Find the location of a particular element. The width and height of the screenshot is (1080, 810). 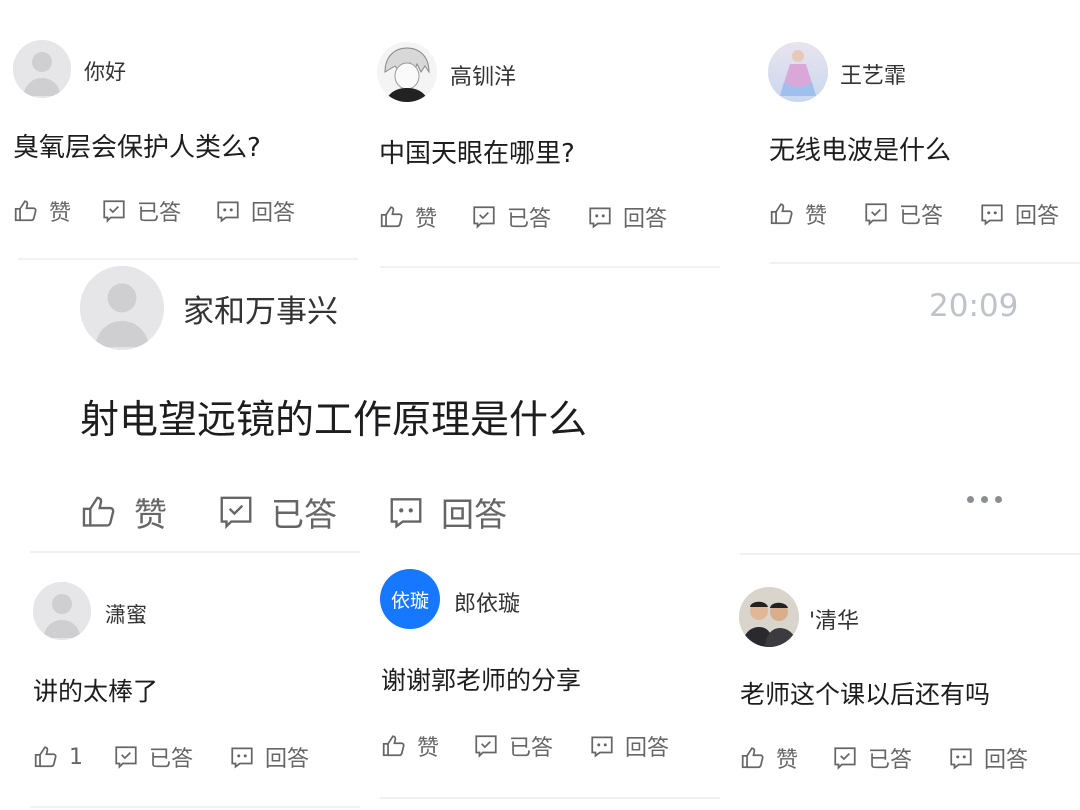

dress-photo-icon is located at coordinates (798, 72).